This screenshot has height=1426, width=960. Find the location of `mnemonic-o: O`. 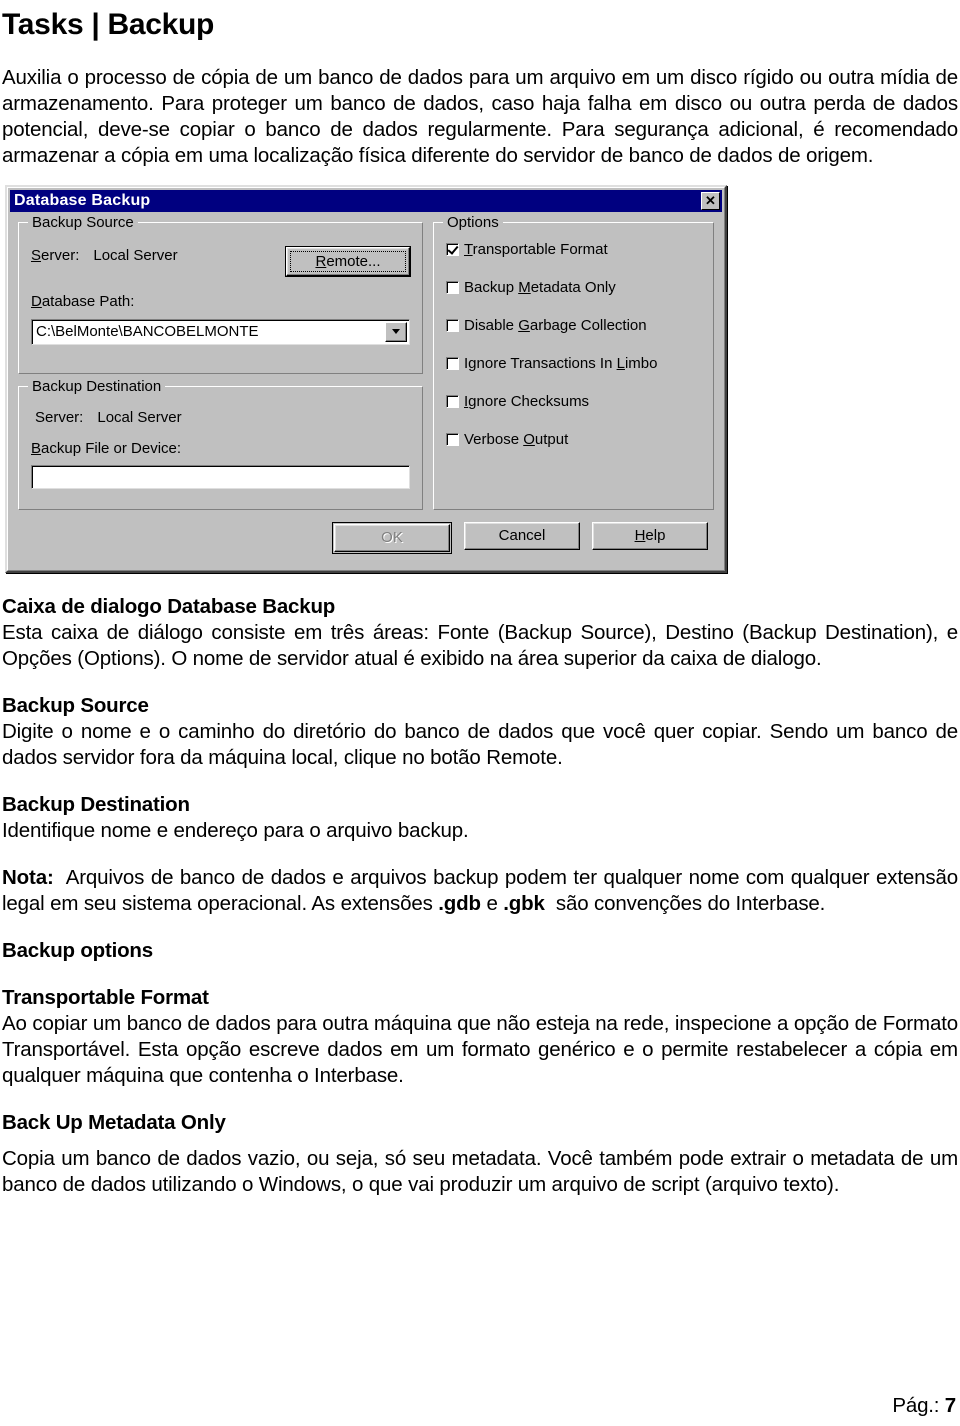

mnemonic-o: O is located at coordinates (529, 439).